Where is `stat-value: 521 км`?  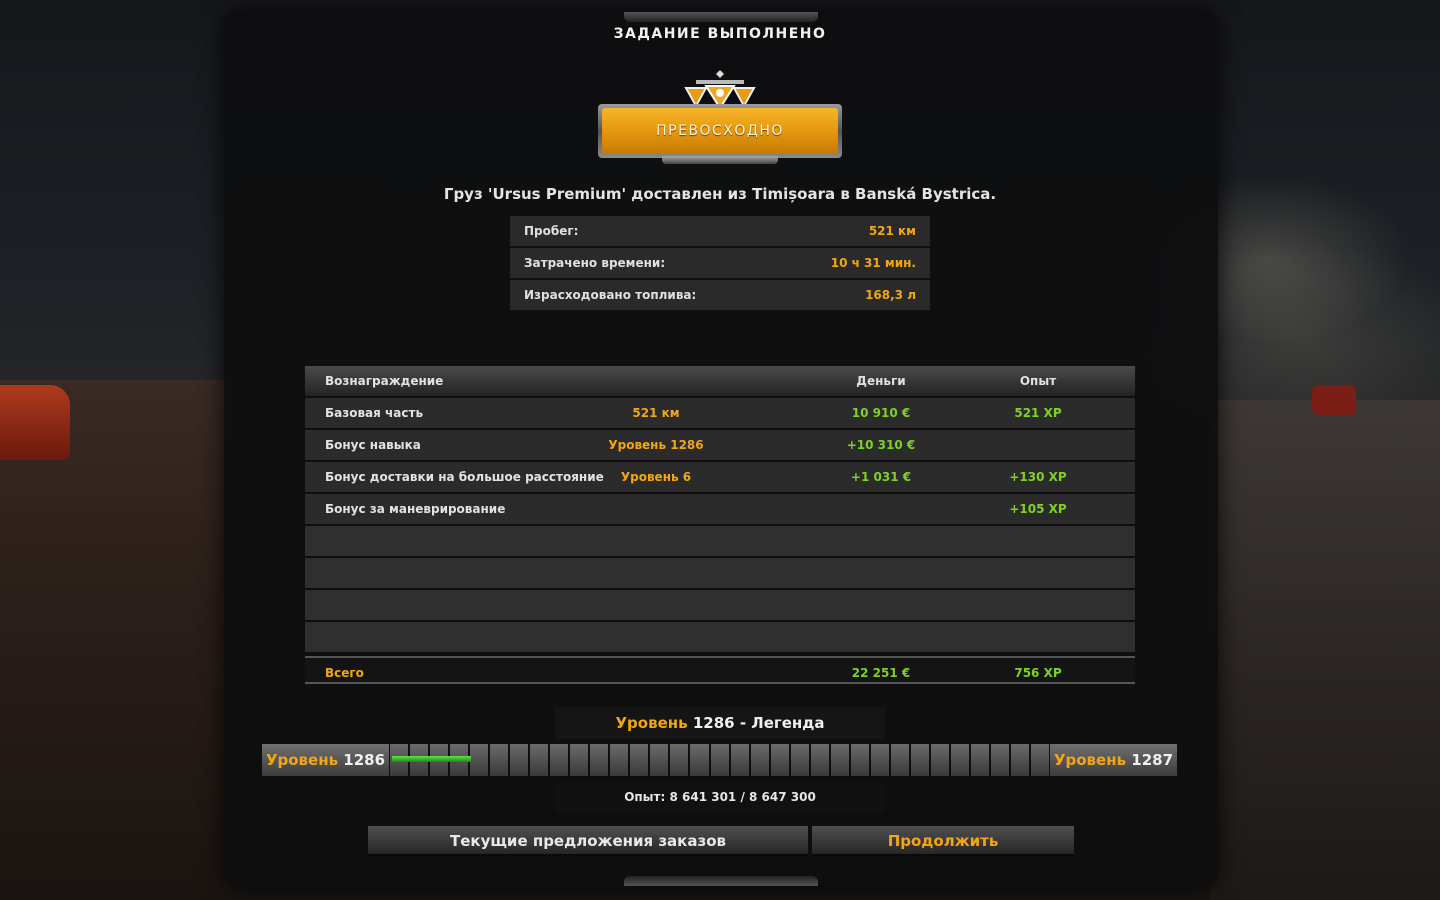
stat-value: 521 км is located at coordinates (892, 231).